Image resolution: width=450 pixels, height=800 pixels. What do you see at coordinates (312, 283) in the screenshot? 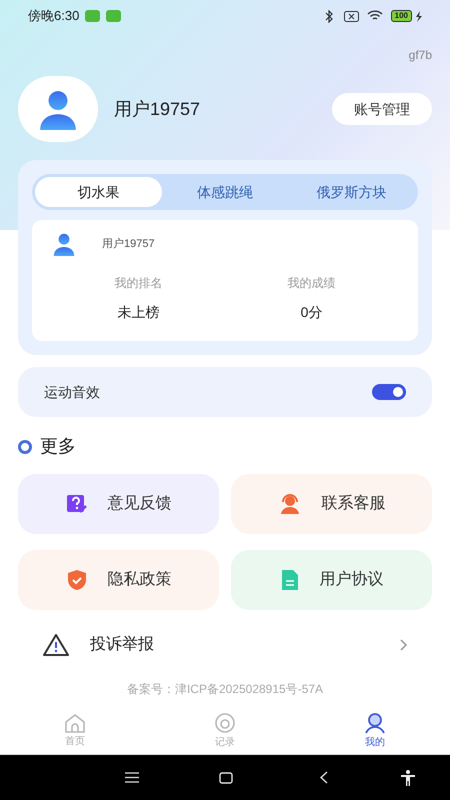
I see `stat-label: 我的成绩` at bounding box center [312, 283].